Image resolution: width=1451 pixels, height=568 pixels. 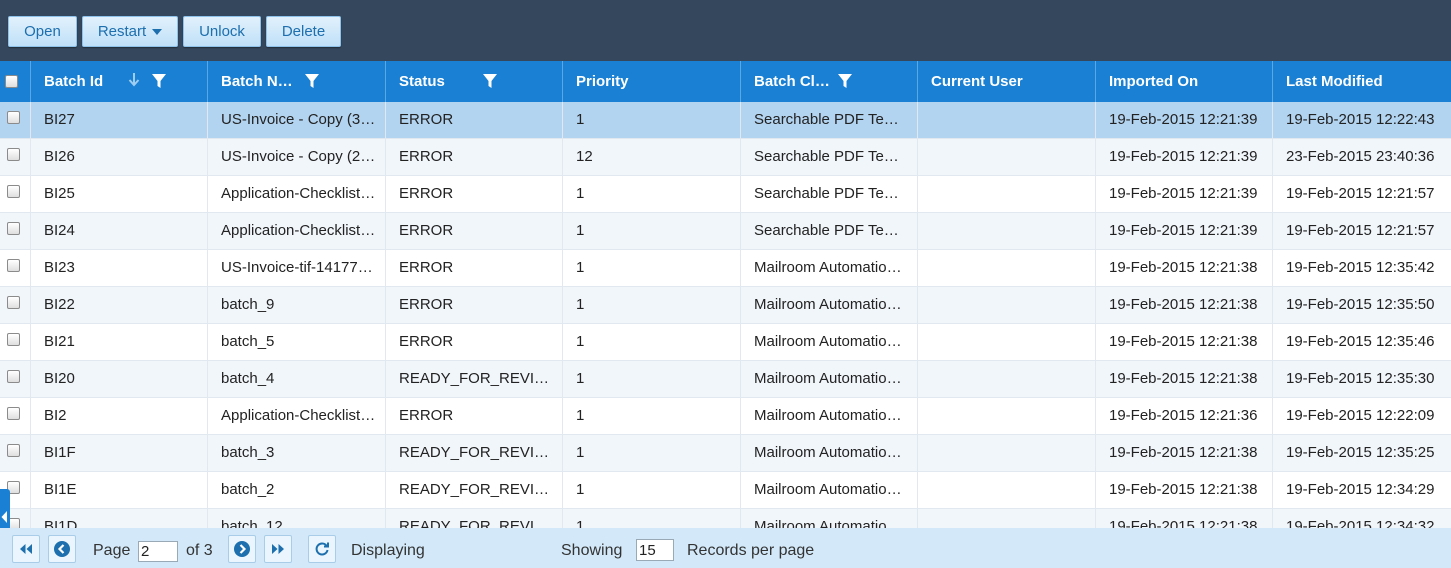 I want to click on records-per-page-input, so click(x=655, y=550).